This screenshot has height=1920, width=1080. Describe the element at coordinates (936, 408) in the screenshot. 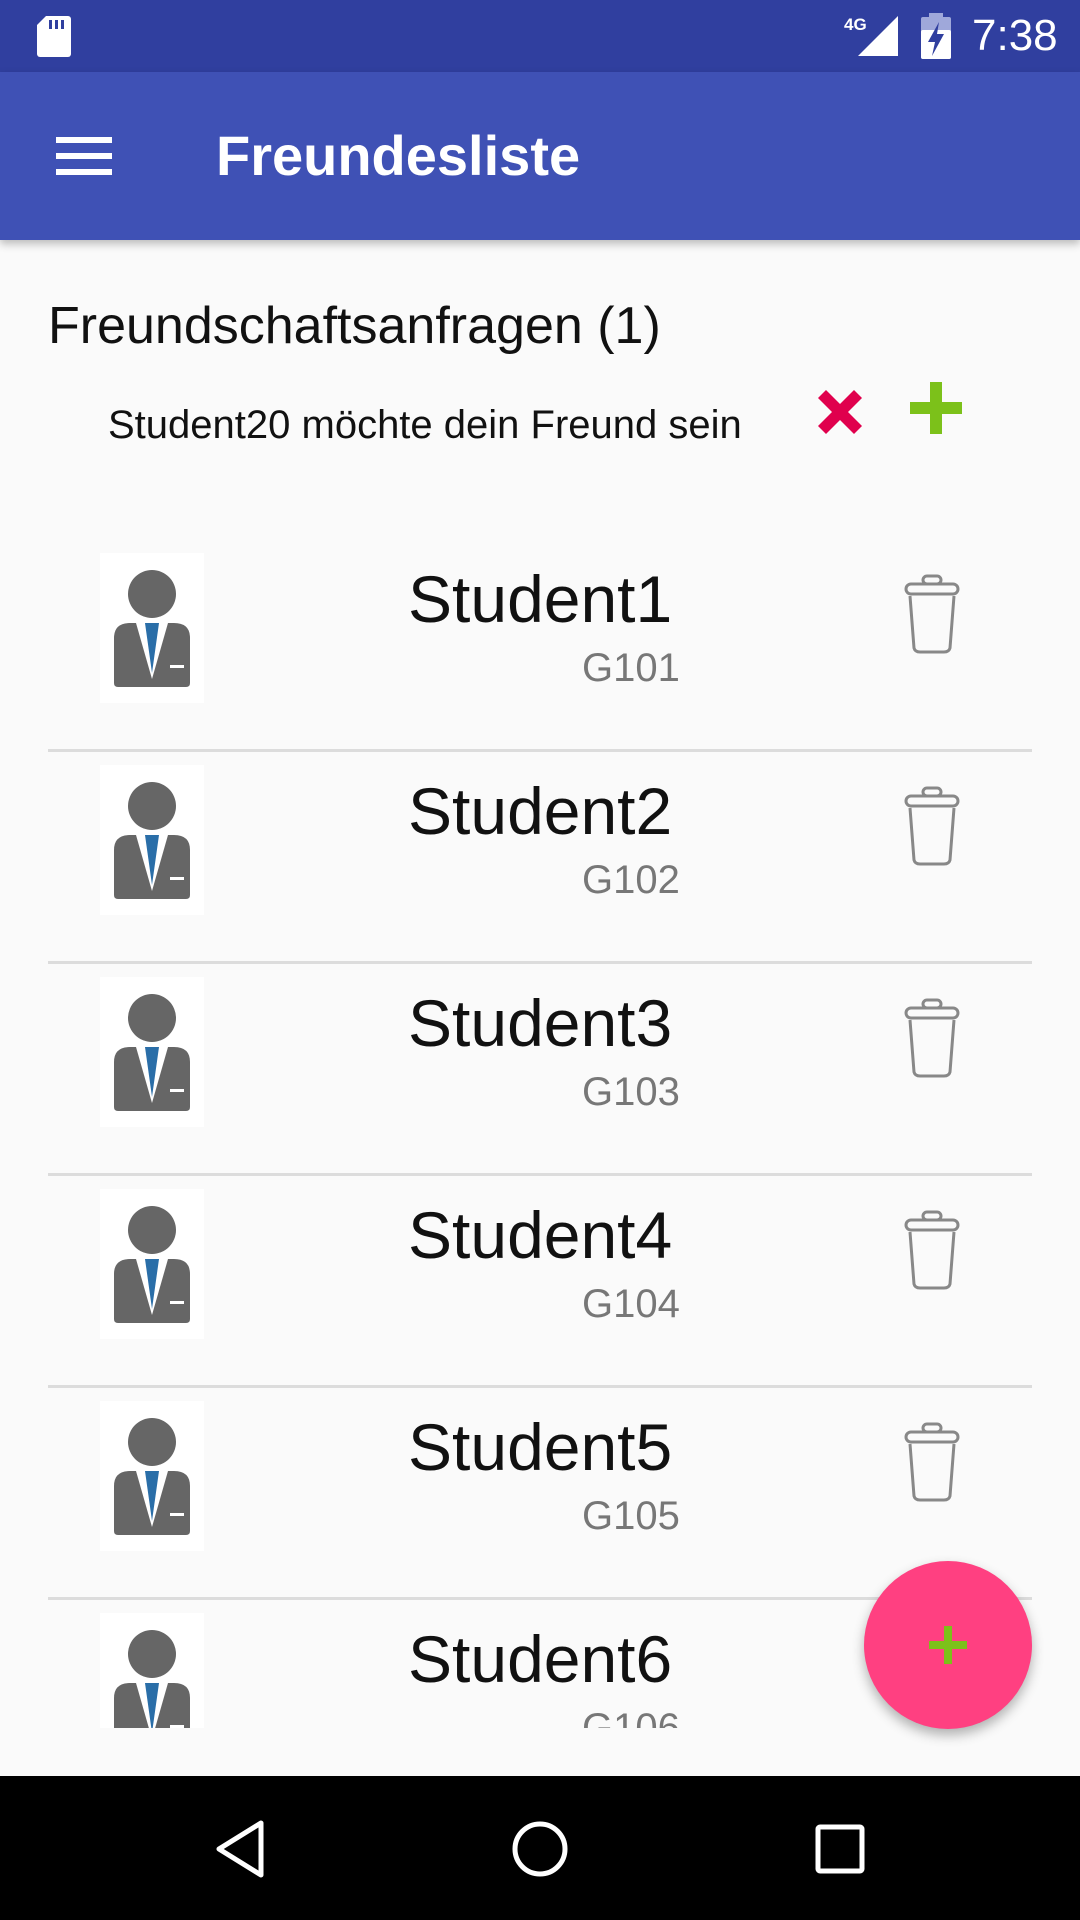

I see `accept-request-icon` at that location.